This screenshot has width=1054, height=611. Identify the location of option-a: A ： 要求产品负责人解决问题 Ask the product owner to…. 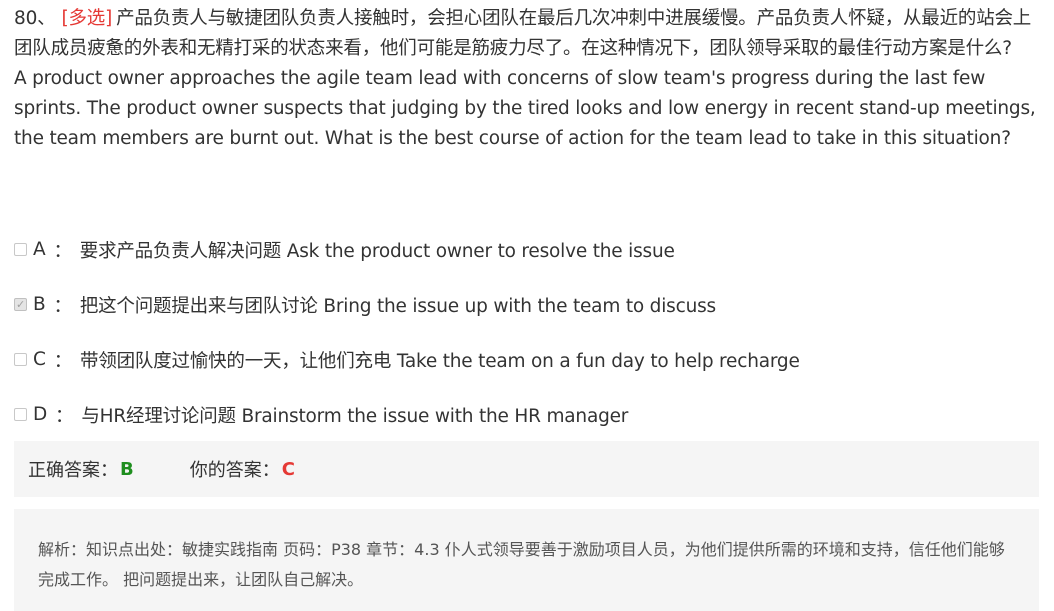
(529, 249).